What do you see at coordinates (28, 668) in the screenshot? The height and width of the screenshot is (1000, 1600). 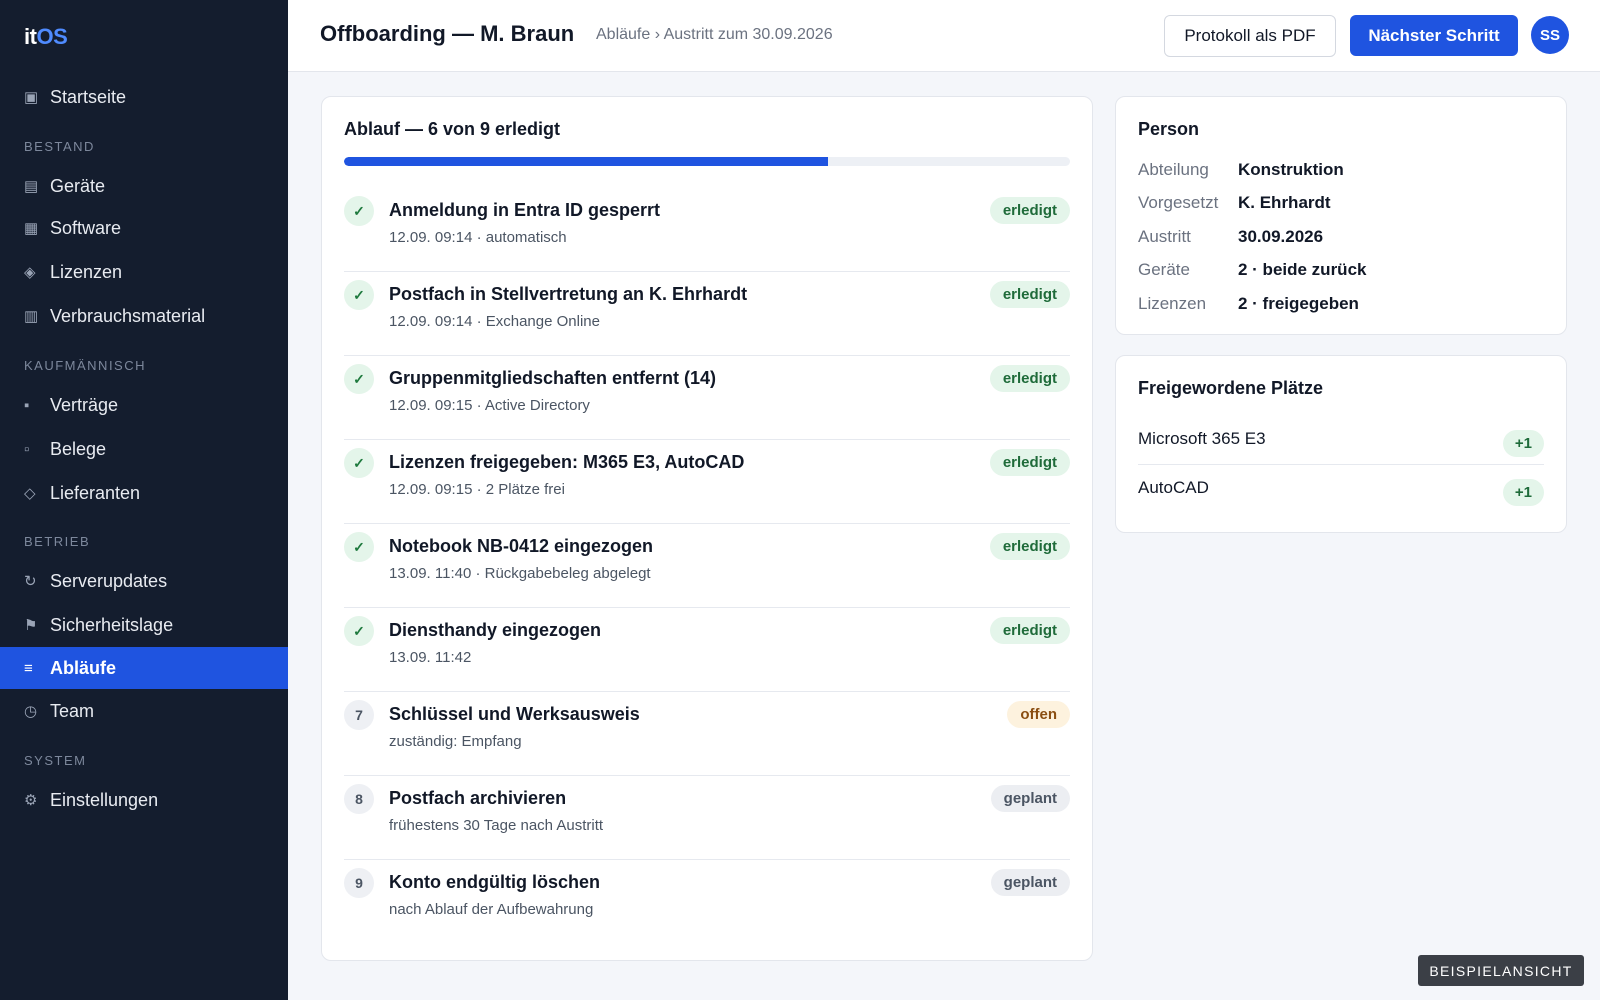 I see `list-icon: ≡` at bounding box center [28, 668].